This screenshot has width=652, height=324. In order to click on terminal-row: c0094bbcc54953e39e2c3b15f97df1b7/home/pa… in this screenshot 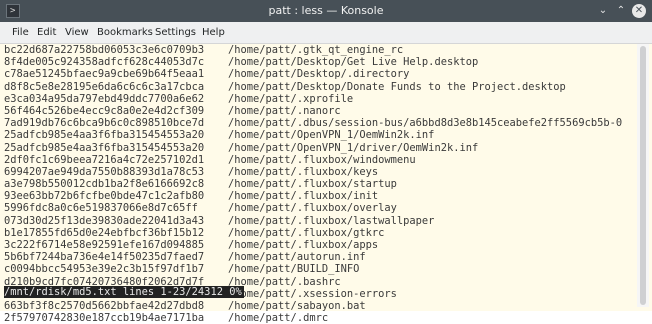, I will do `click(319, 269)`.